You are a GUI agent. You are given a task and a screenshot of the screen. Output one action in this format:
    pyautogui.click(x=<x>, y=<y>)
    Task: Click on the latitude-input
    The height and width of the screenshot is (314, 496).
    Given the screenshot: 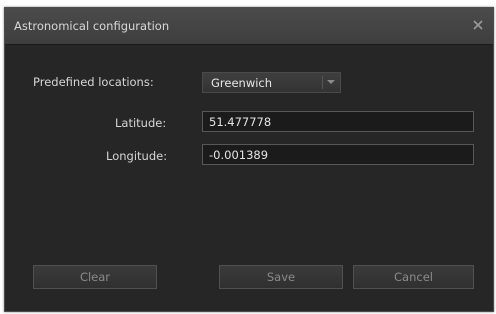 What is the action you would take?
    pyautogui.click(x=338, y=121)
    